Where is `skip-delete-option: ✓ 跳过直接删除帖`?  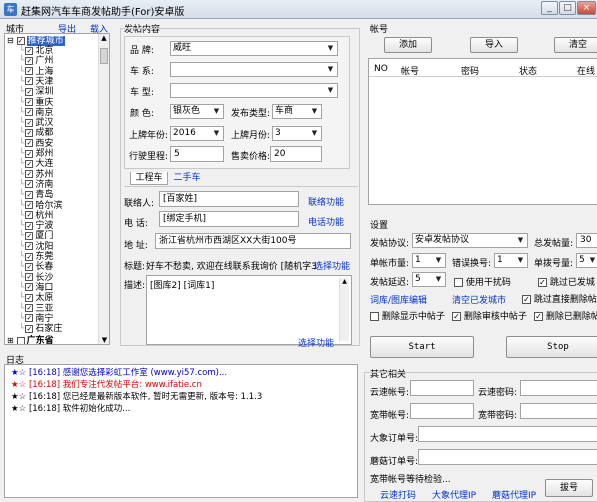 skip-delete-option: ✓ 跳过直接删除帖 is located at coordinates (559, 298).